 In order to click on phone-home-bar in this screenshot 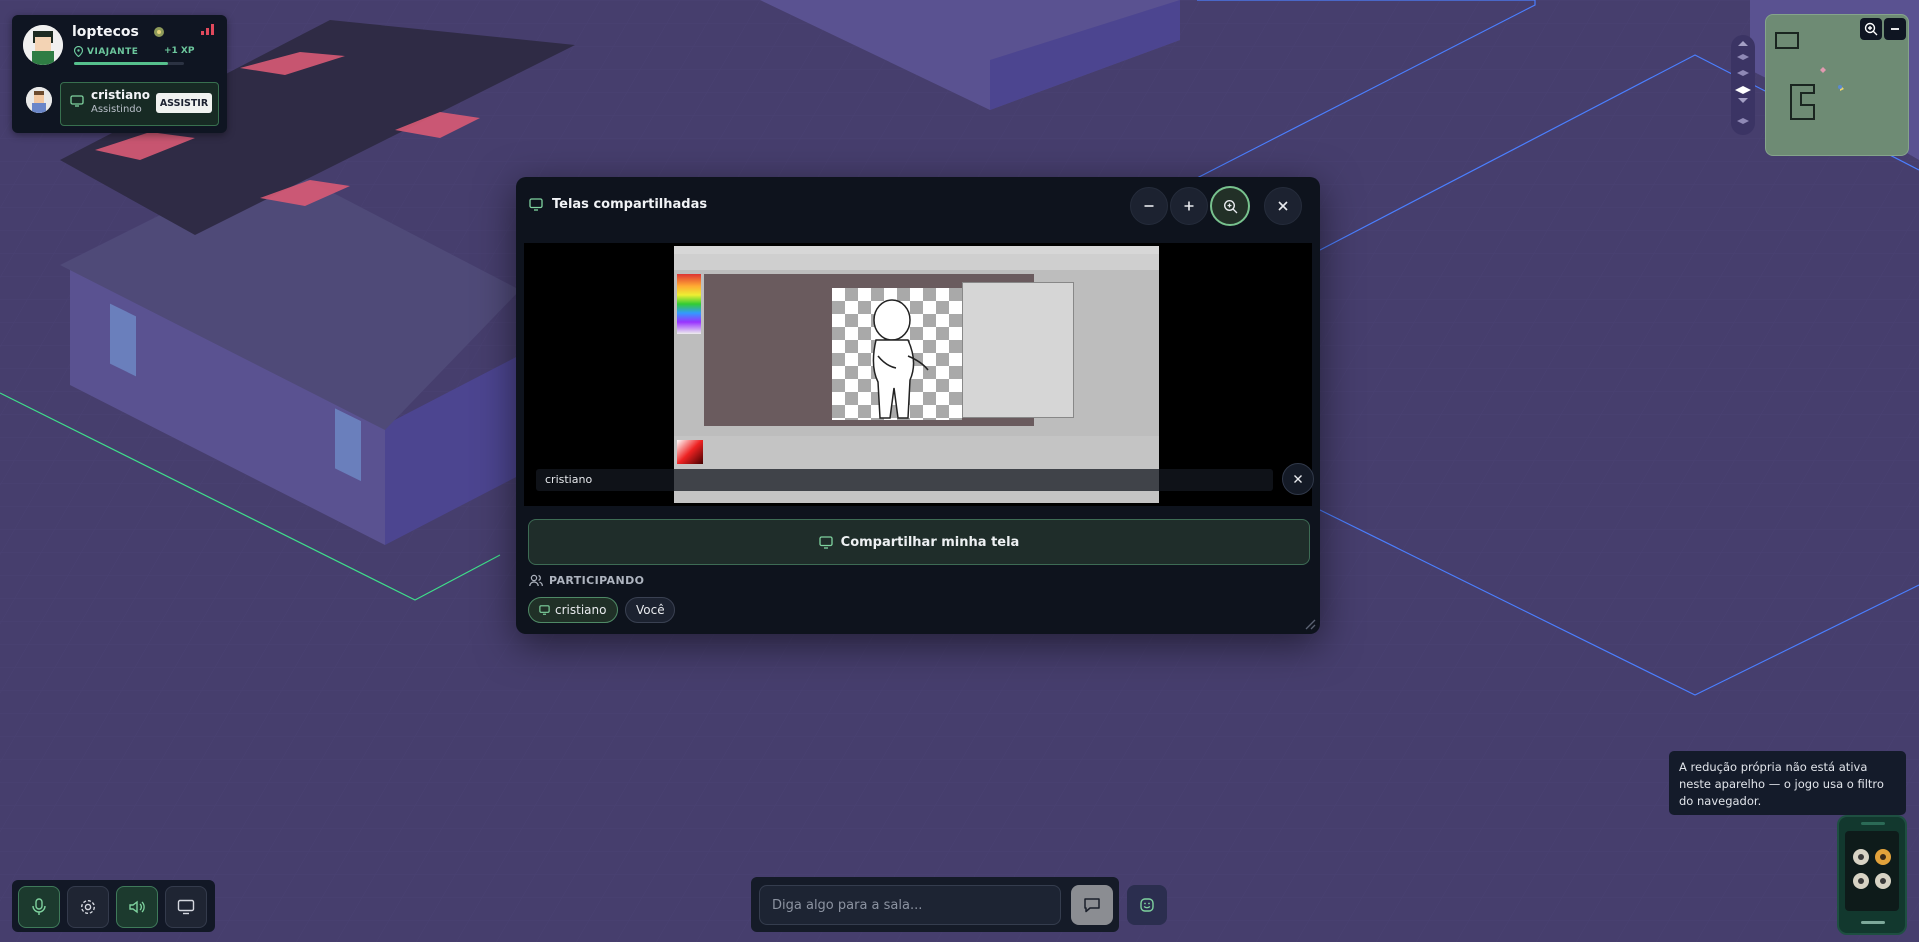, I will do `click(1873, 922)`.